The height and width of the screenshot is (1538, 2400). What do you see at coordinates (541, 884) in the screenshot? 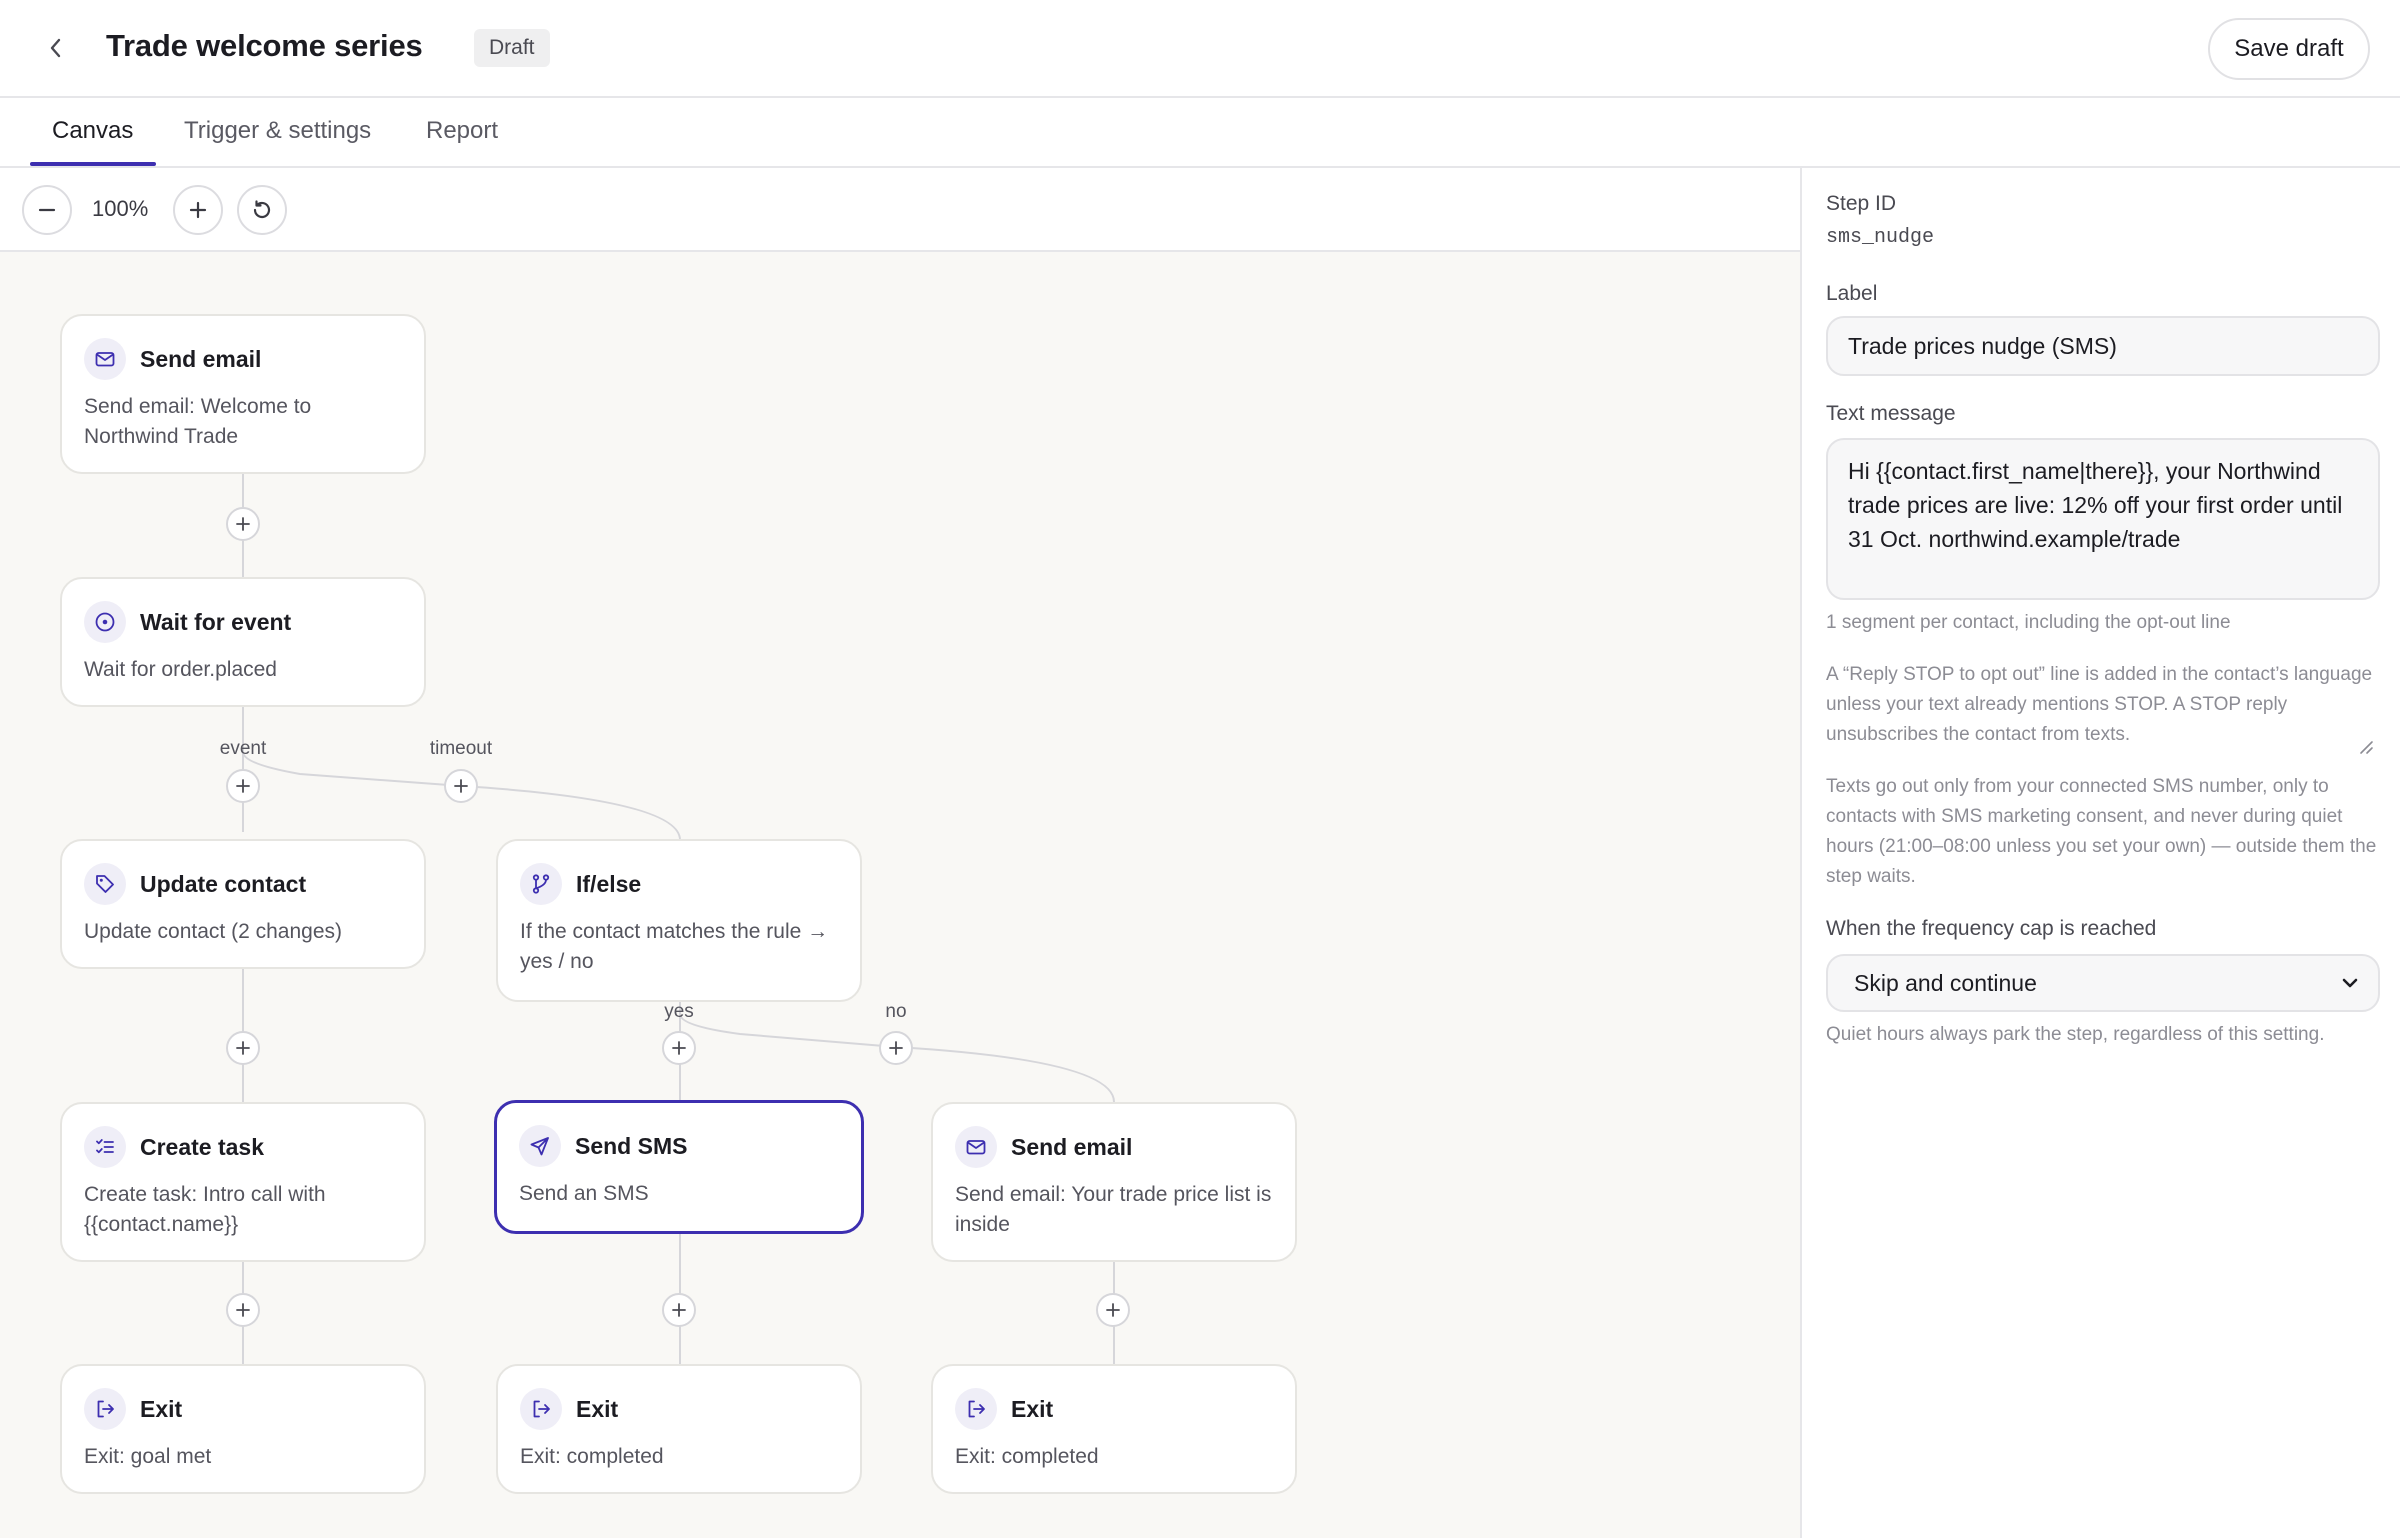
I see `branch-icon` at bounding box center [541, 884].